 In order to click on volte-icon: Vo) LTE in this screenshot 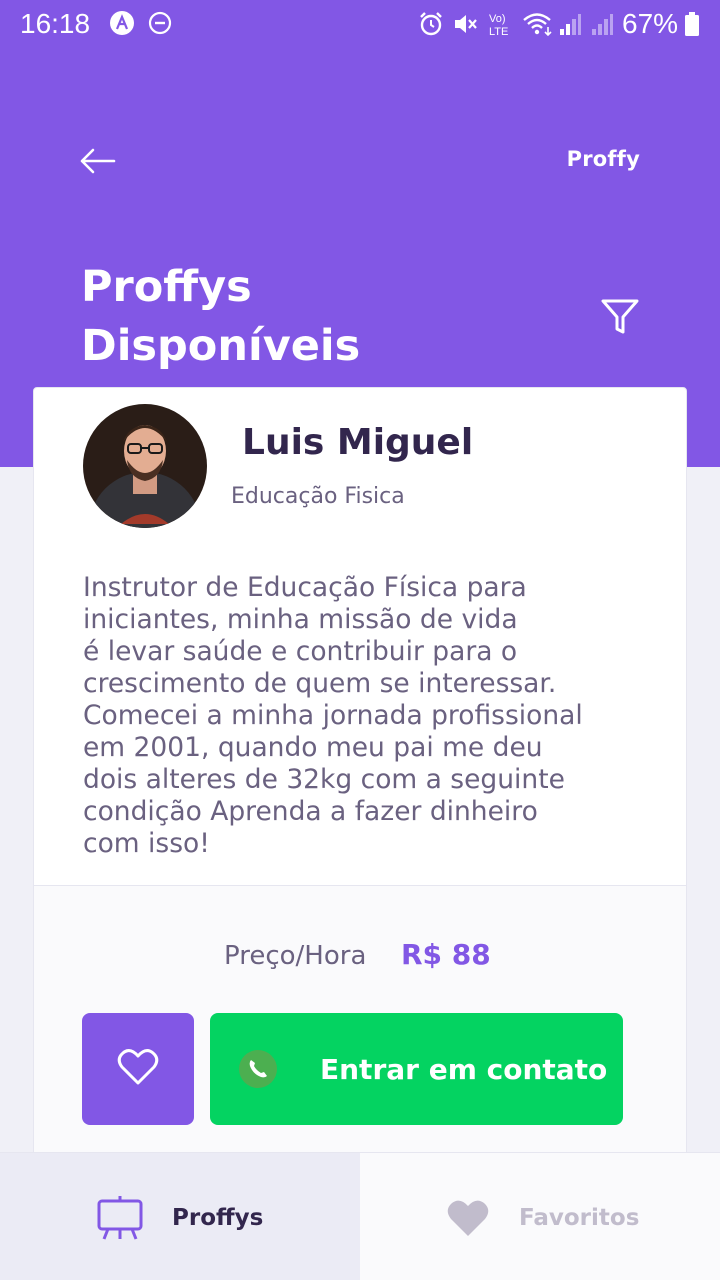, I will do `click(501, 26)`.